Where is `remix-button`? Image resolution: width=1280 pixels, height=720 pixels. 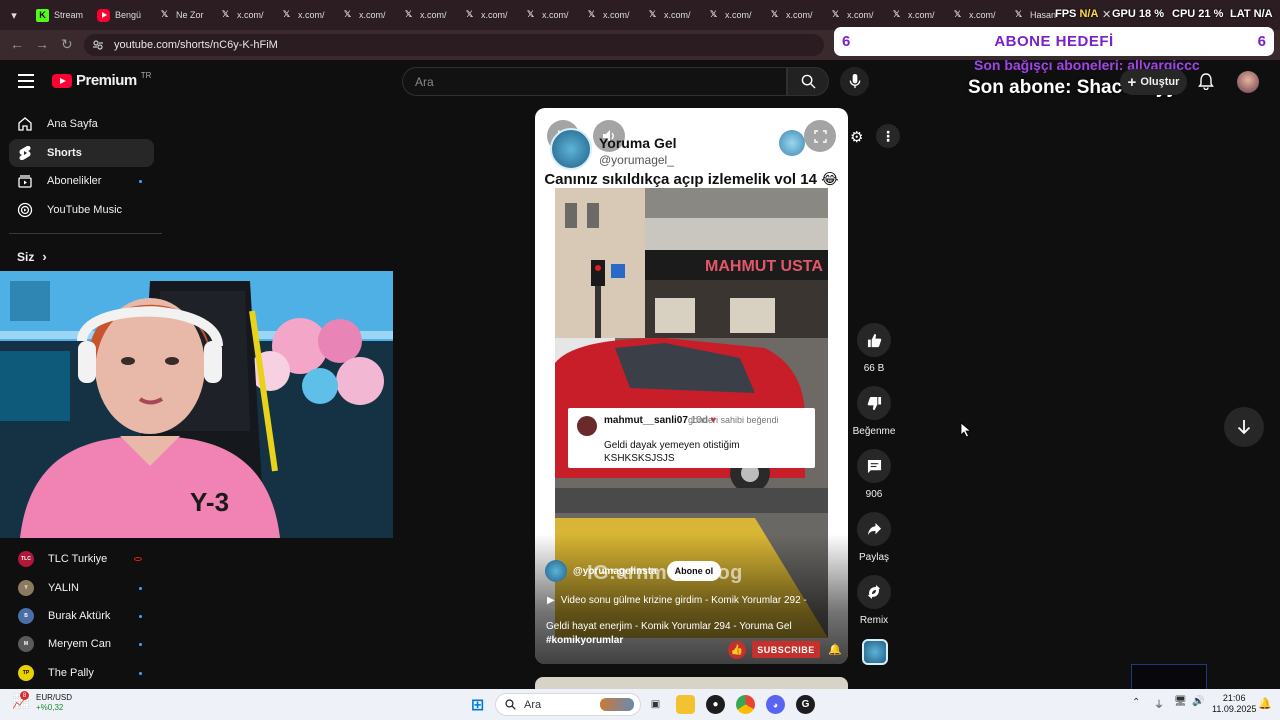
remix-button is located at coordinates (874, 592).